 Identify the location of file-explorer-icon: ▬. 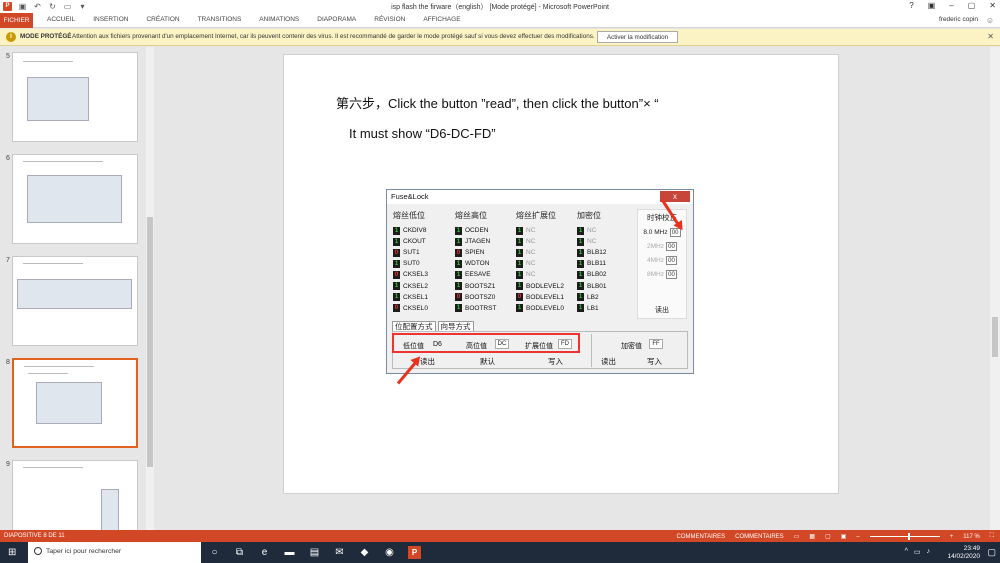
(289, 552).